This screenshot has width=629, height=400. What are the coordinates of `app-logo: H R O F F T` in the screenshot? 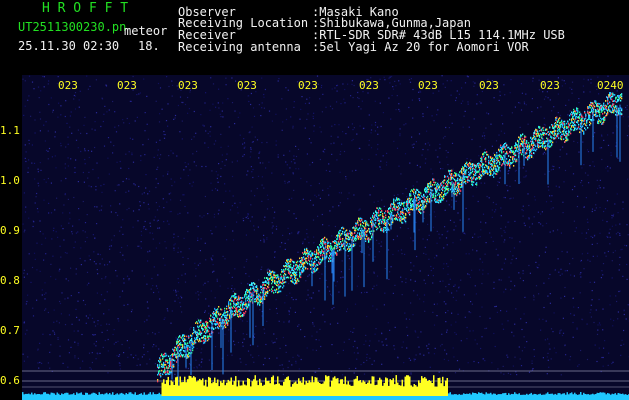 It's located at (85, 8).